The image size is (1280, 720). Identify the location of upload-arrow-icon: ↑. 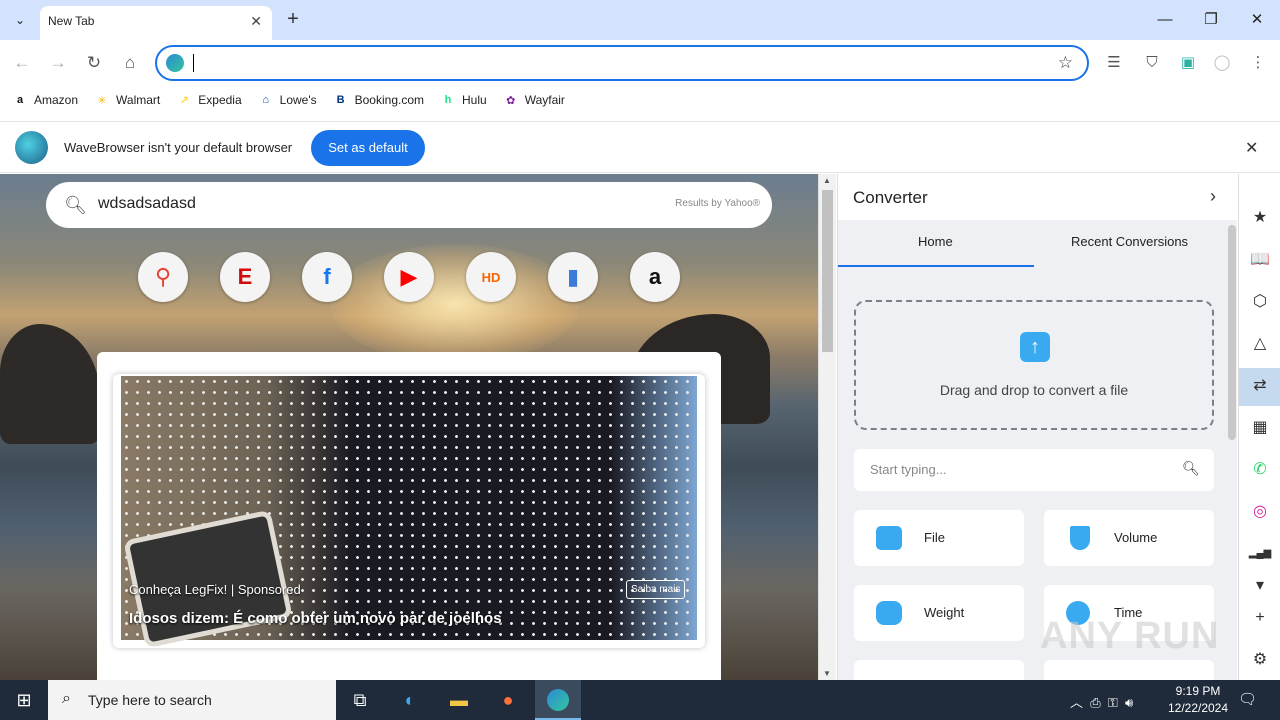
(1035, 347).